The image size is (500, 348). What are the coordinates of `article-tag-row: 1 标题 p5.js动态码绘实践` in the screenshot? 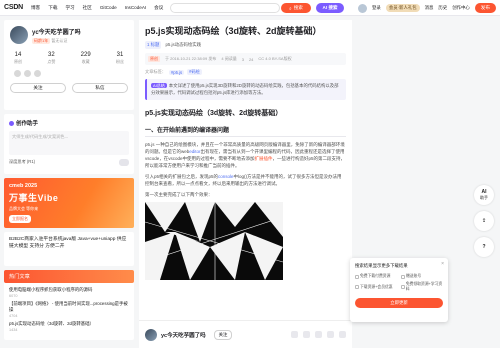 It's located at (245, 45).